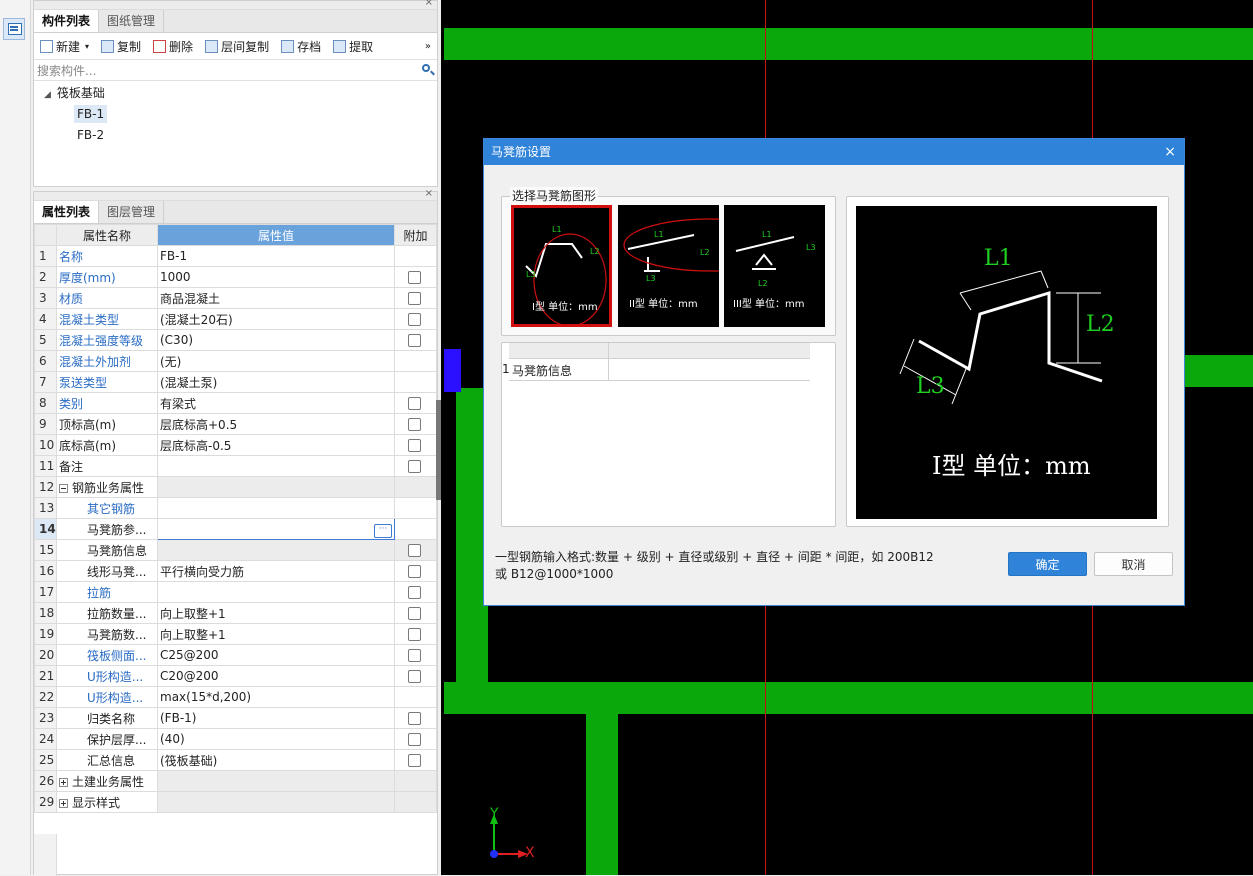  What do you see at coordinates (774, 266) in the screenshot?
I see `shape-thumb-type3: L1 L3 L2 III型 单位：mm` at bounding box center [774, 266].